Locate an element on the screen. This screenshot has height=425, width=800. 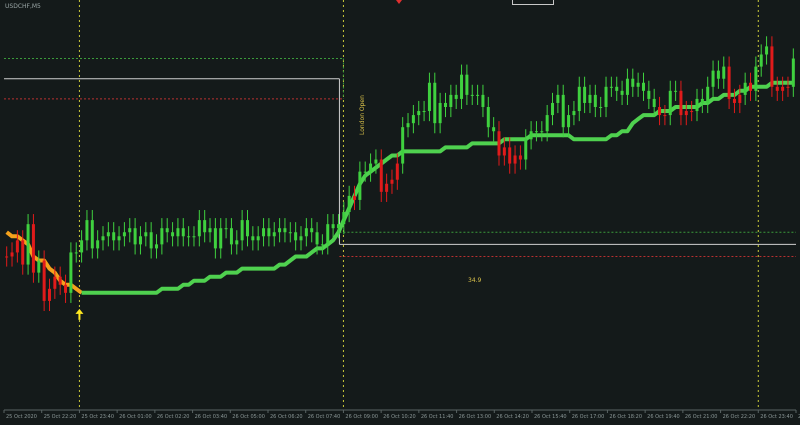
top-marker-icon is located at coordinates (399, 2).